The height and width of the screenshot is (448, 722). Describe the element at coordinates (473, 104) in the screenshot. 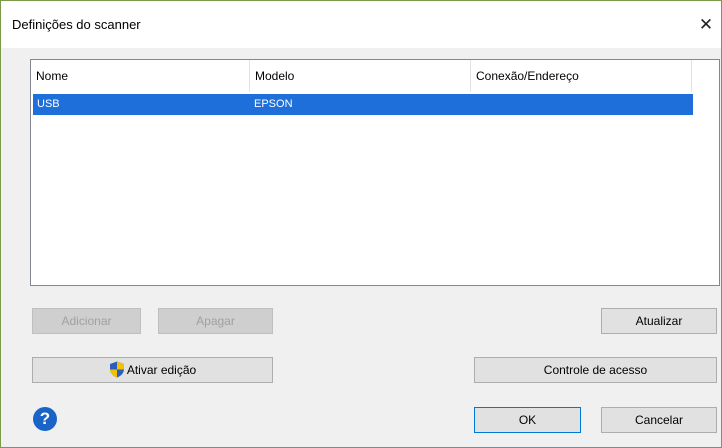

I see `cell-conexao` at that location.